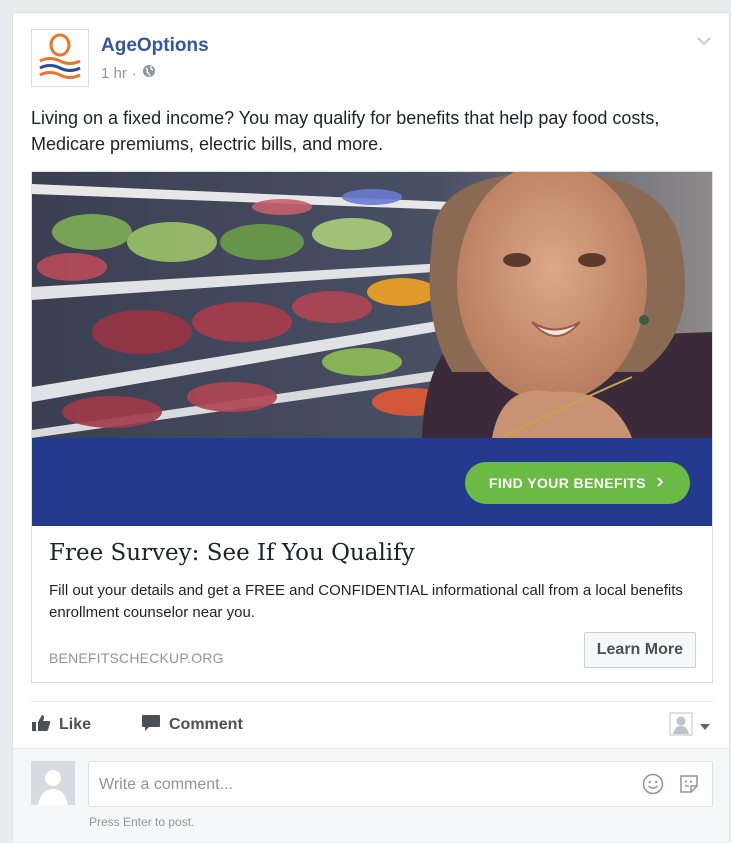 The width and height of the screenshot is (731, 843). I want to click on comment-composer: Press Enter to post., so click(371, 795).